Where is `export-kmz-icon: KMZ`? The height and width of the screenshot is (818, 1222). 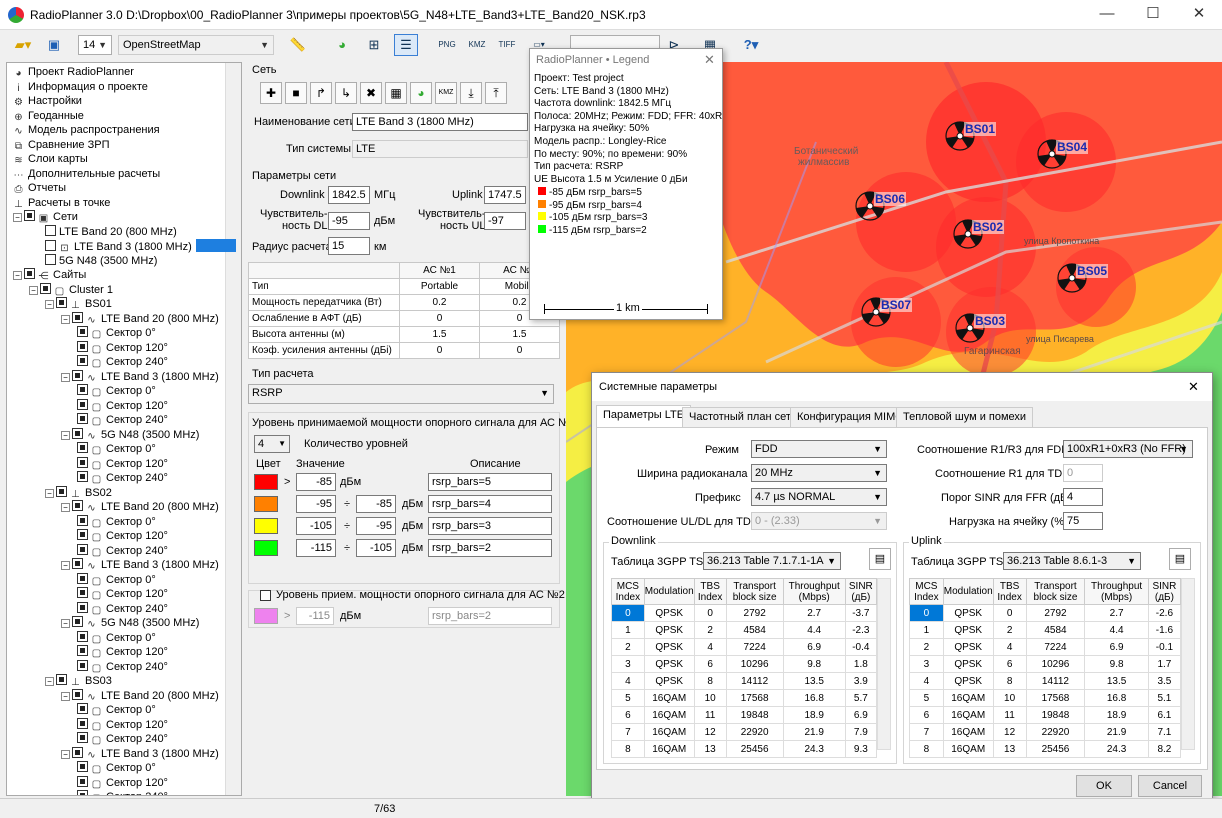 export-kmz-icon: KMZ is located at coordinates (477, 45).